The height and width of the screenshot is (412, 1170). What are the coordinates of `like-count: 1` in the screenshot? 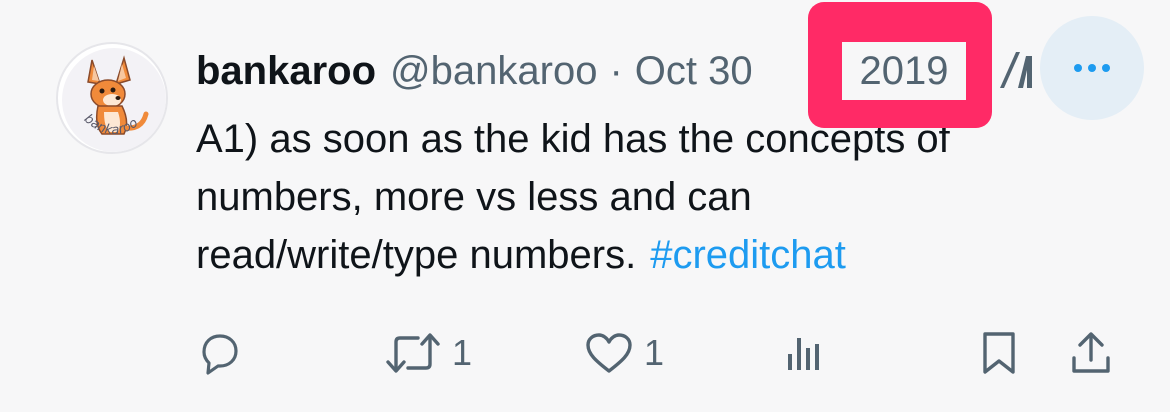 It's located at (654, 352).